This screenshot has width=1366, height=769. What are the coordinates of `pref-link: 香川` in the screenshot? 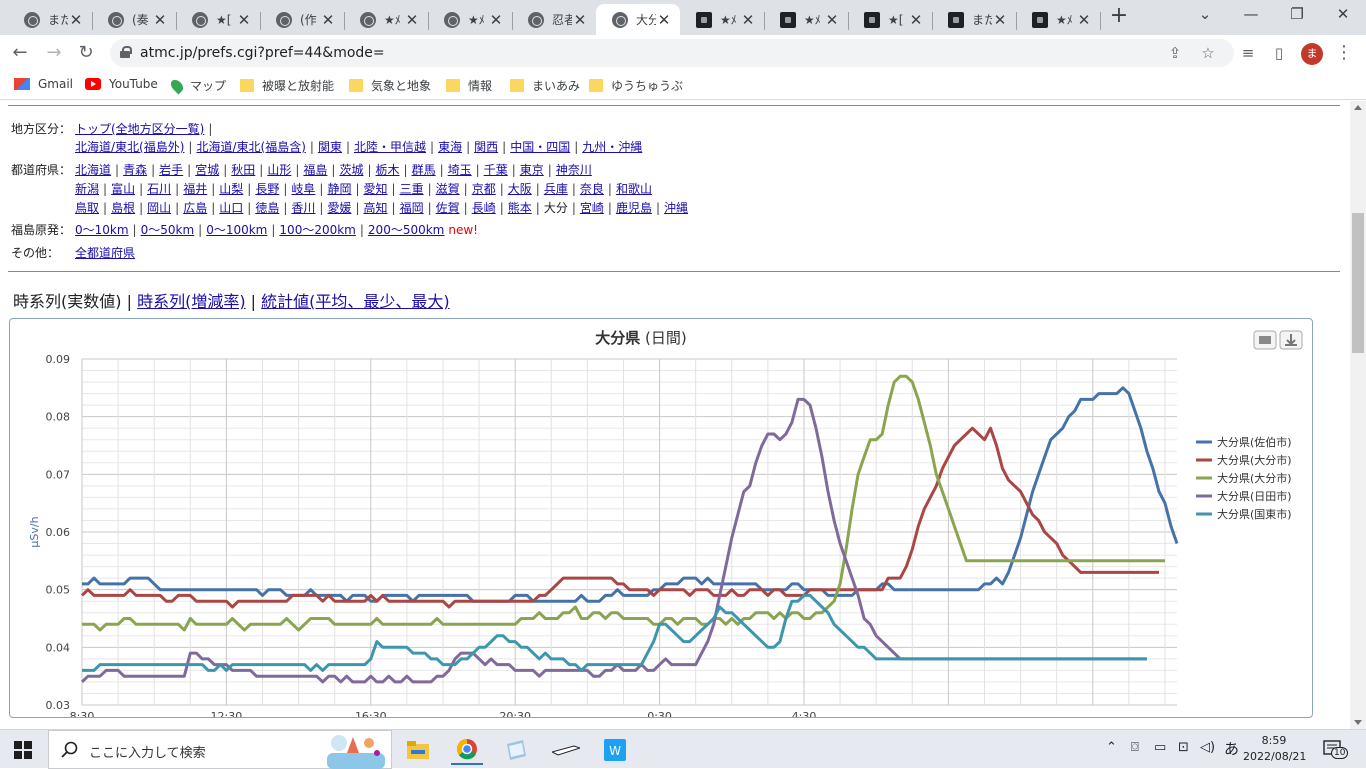 It's located at (303, 208).